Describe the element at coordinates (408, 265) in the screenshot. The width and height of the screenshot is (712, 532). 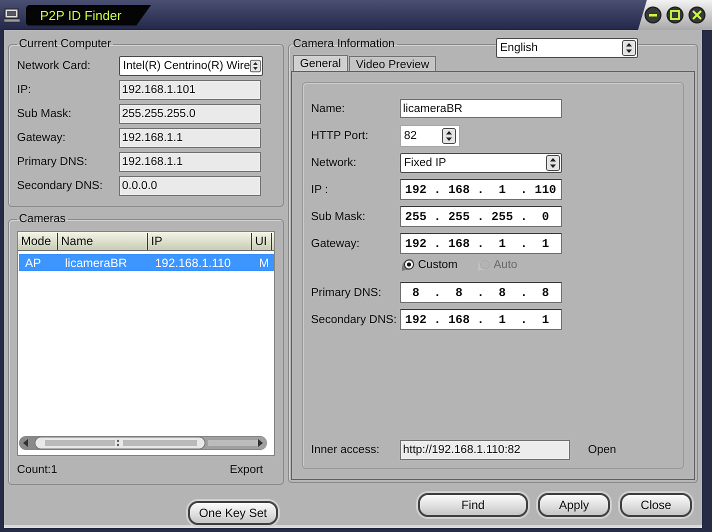
I see `radio-icon` at that location.